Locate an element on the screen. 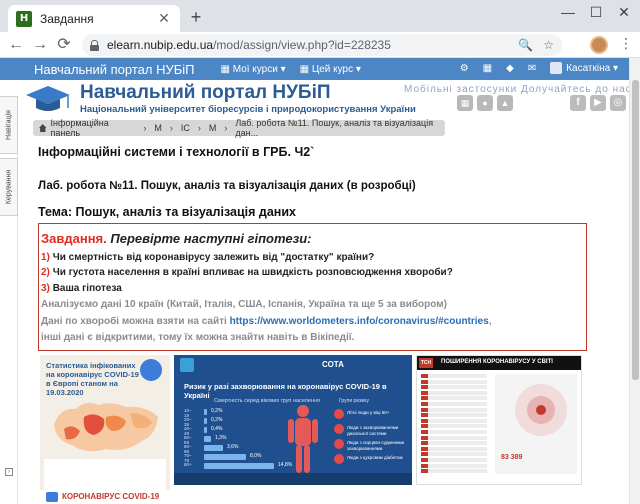  maximize-icon: ☐ is located at coordinates (596, 12).